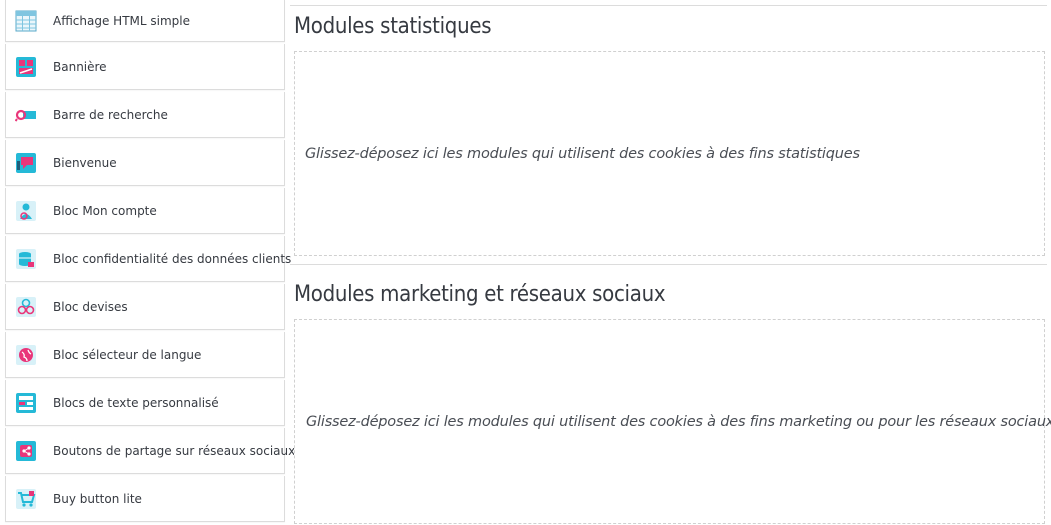  Describe the element at coordinates (26, 307) in the screenshot. I see `currency-icon` at that location.